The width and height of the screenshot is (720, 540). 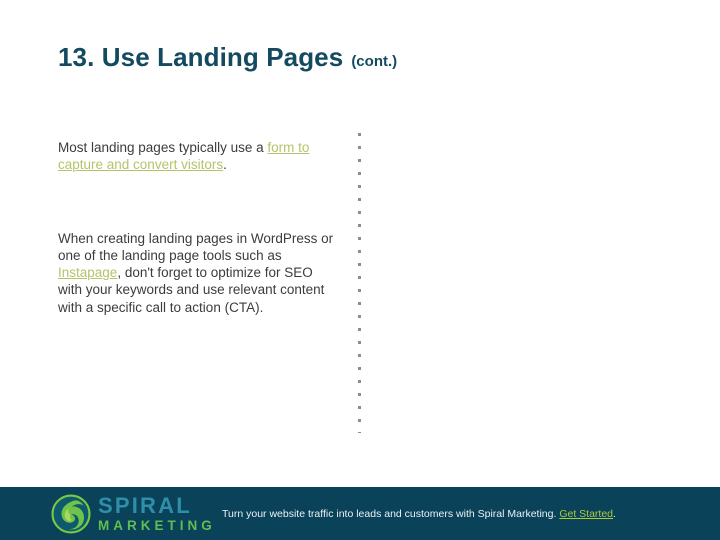 I want to click on footer-tagline-trailing: ., so click(x=614, y=514).